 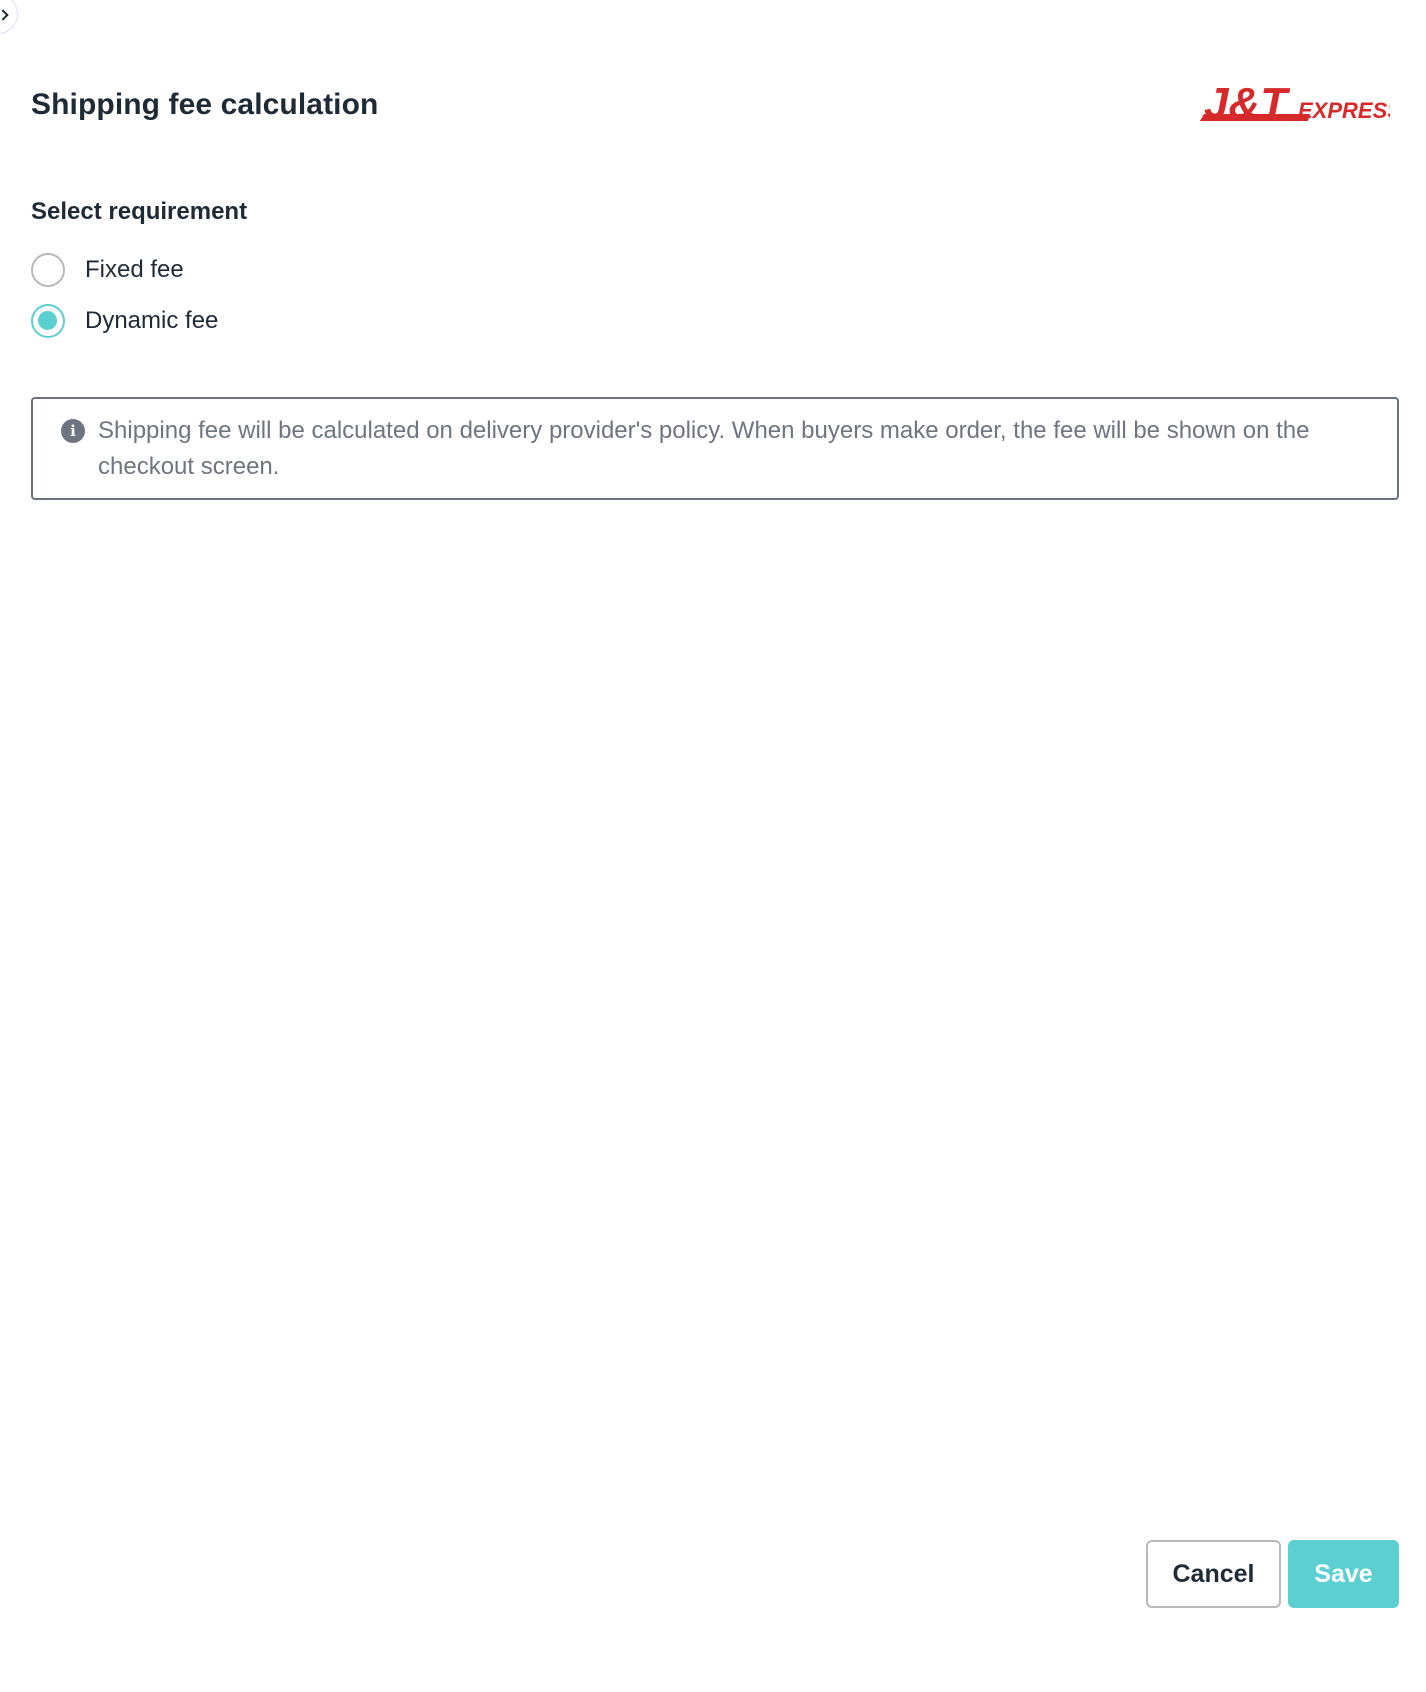 I want to click on jt-express-logo: J&T EXPRESS, so click(x=1290, y=102).